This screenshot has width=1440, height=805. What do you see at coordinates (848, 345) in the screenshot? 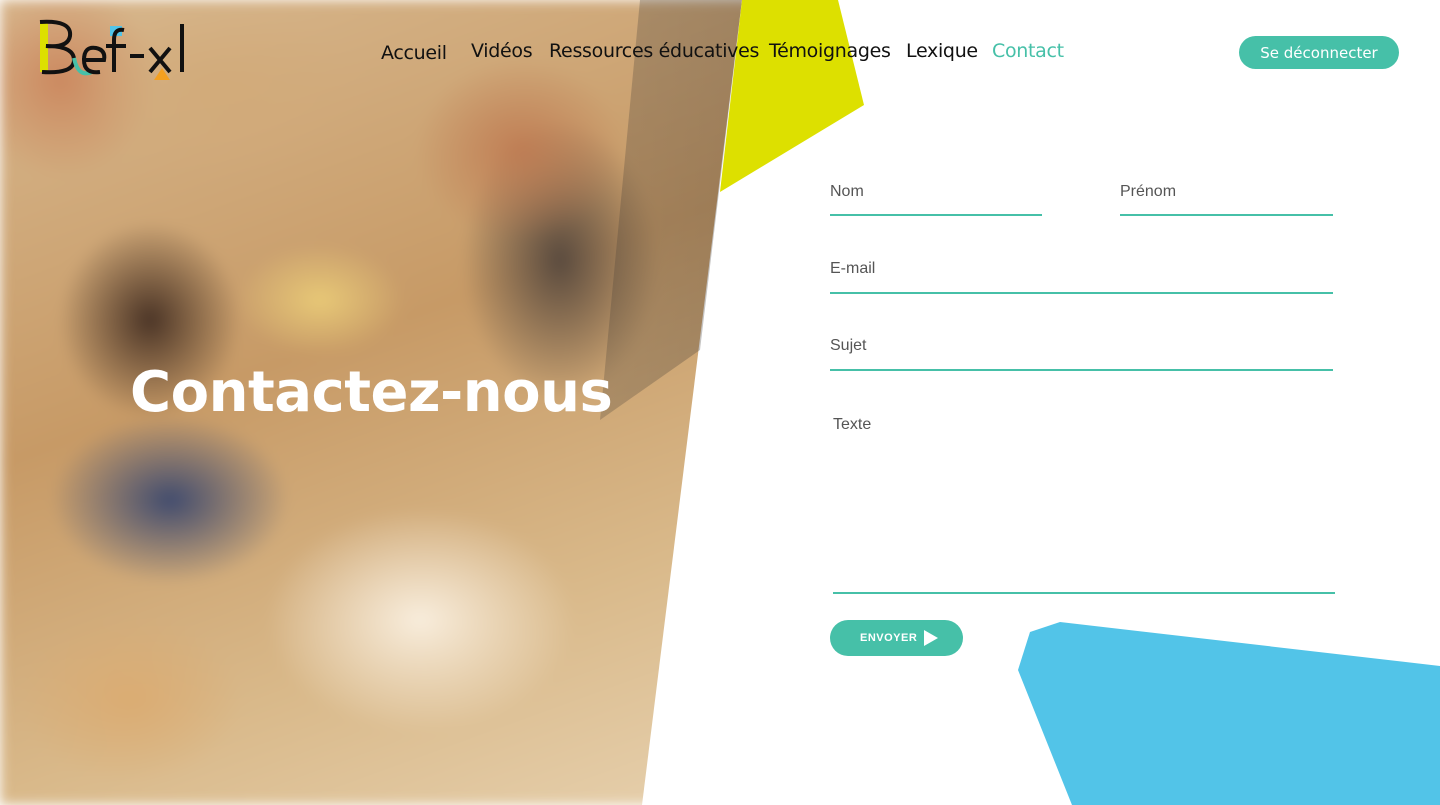
I see `sujet-label: Sujet` at bounding box center [848, 345].